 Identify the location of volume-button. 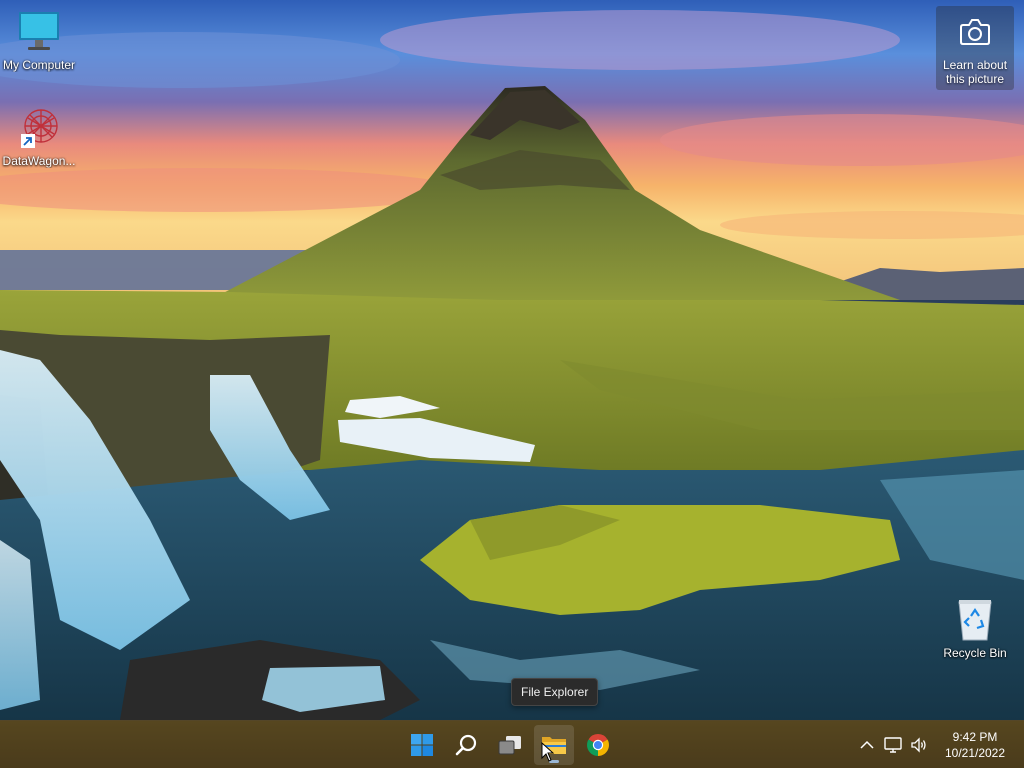
(919, 745).